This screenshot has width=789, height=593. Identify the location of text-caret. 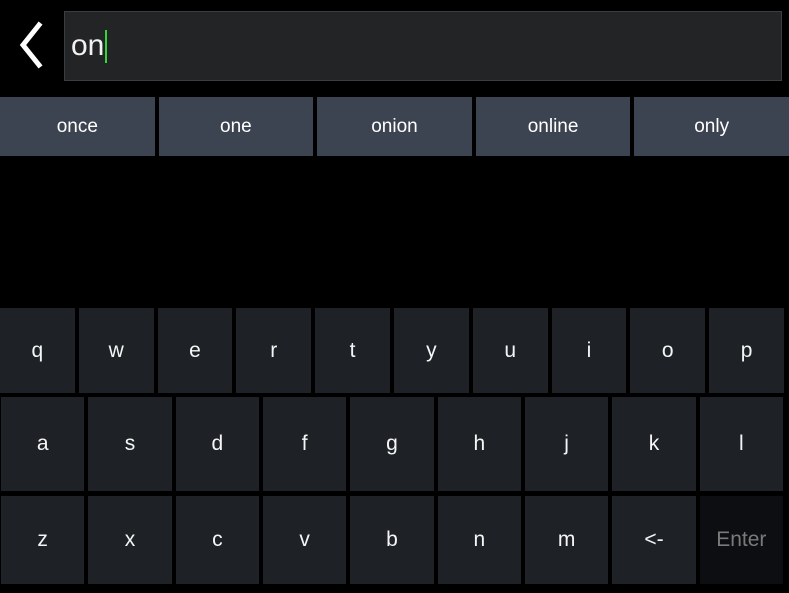
(106, 46).